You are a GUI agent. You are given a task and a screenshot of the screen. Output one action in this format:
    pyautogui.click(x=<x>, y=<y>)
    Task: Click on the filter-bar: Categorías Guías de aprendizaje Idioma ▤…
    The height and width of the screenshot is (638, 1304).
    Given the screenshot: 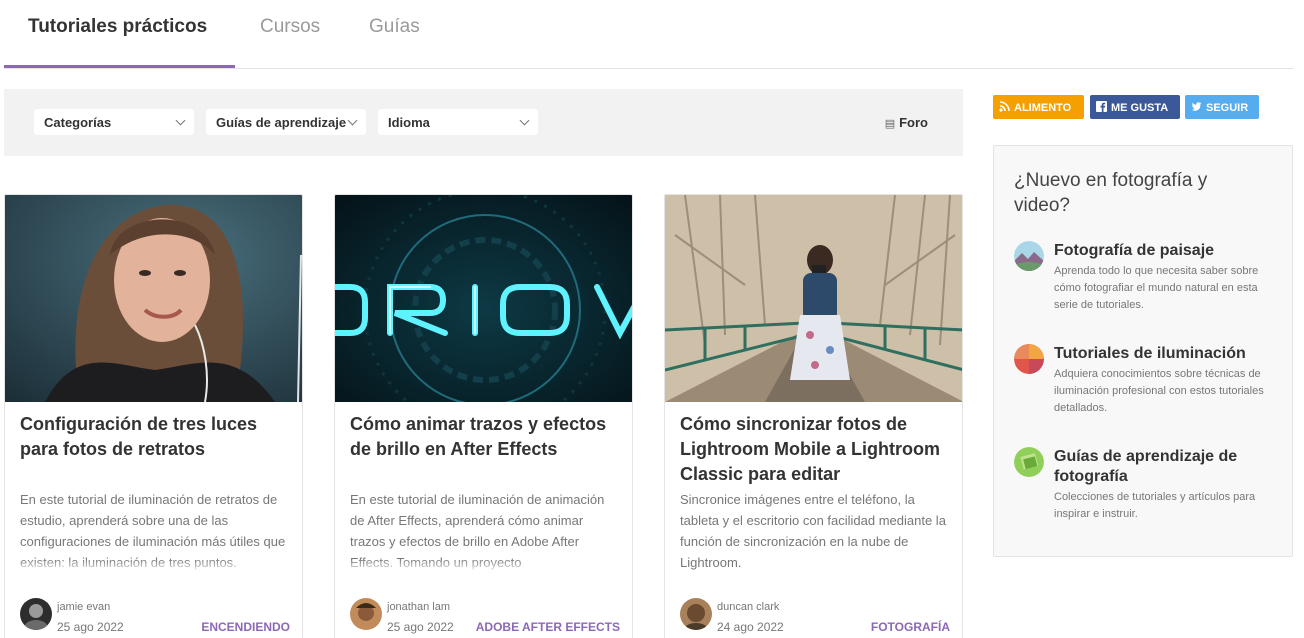 What is the action you would take?
    pyautogui.click(x=483, y=122)
    